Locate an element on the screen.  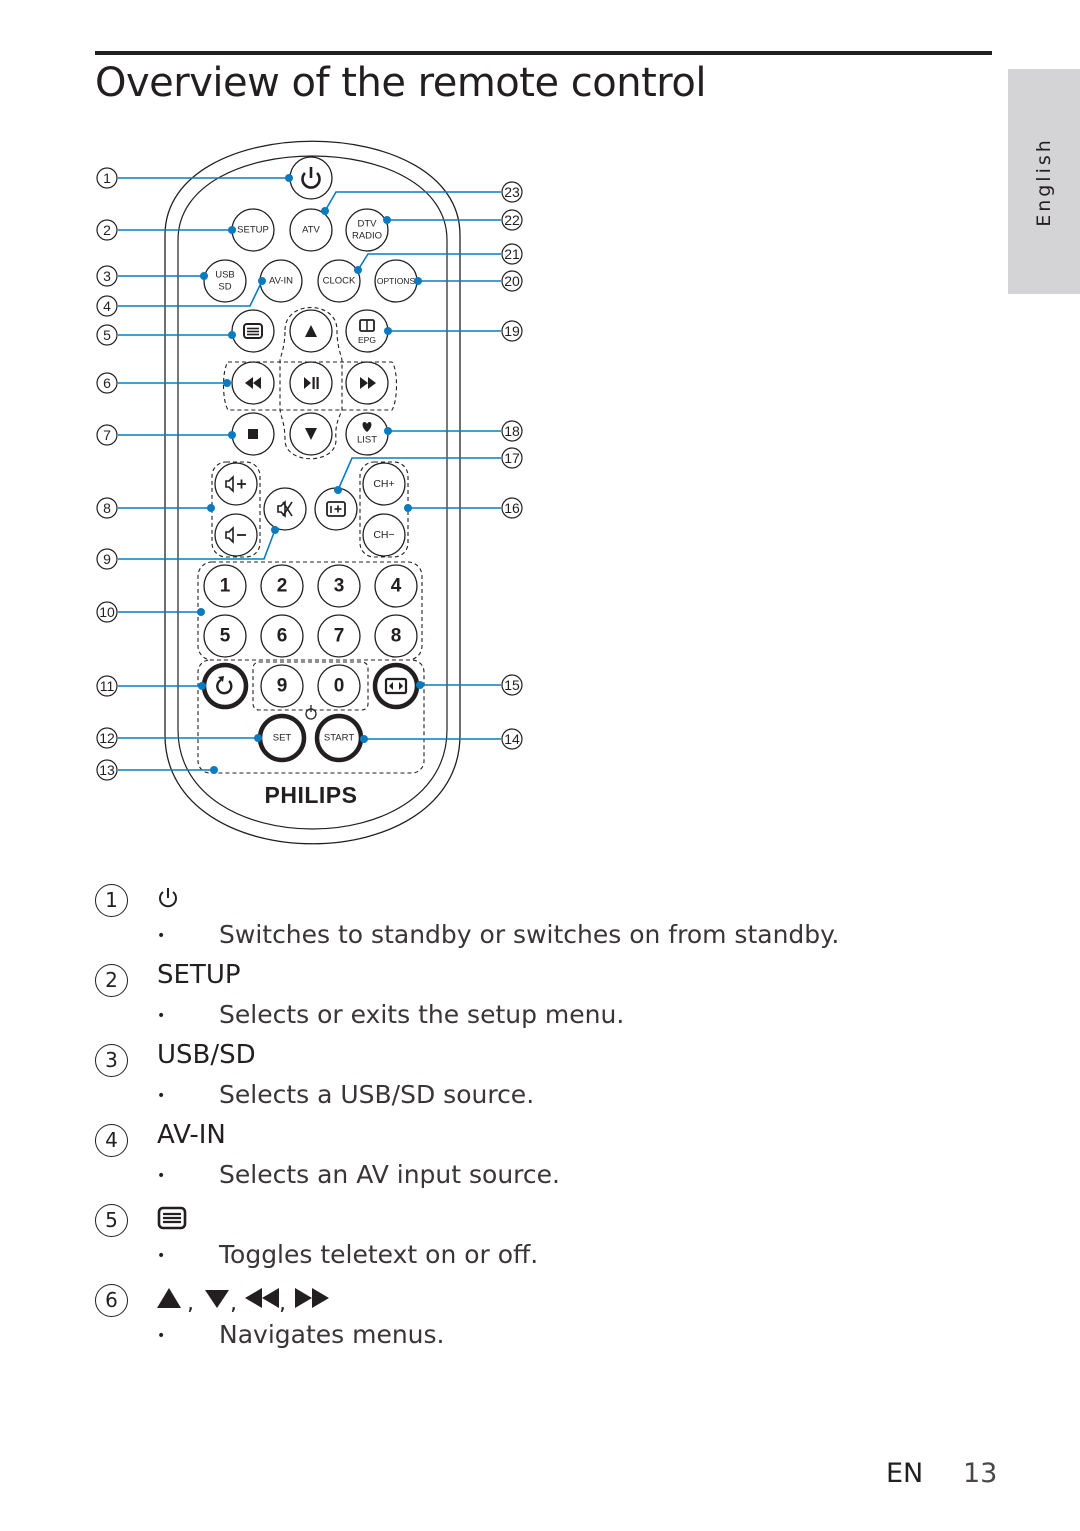
callout-number-label: 14 is located at coordinates (512, 739).